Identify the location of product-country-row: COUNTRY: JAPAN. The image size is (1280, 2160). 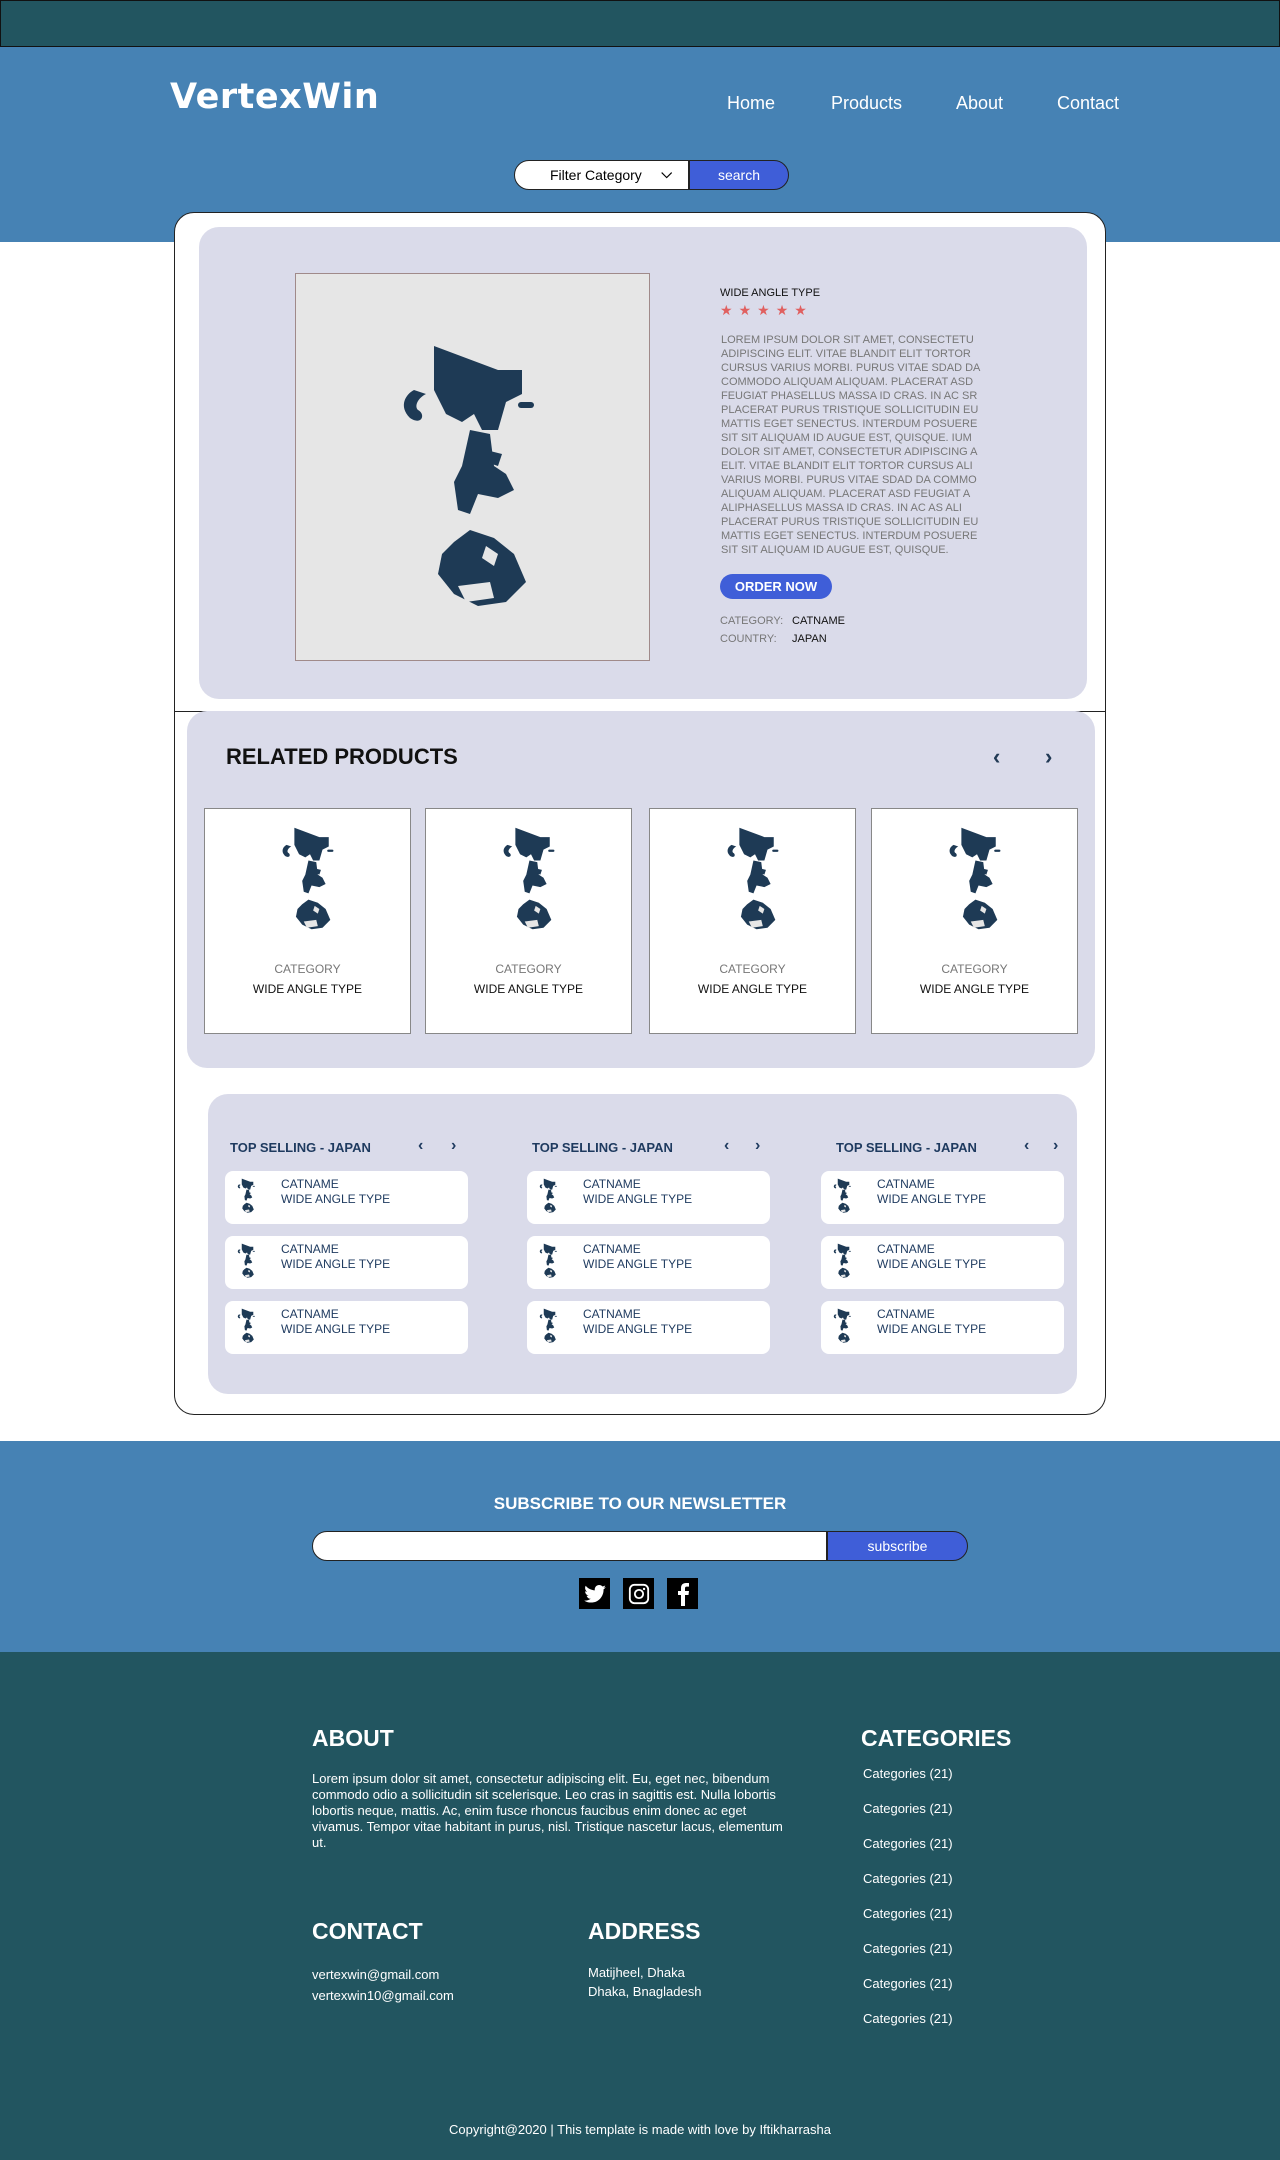
(773, 639).